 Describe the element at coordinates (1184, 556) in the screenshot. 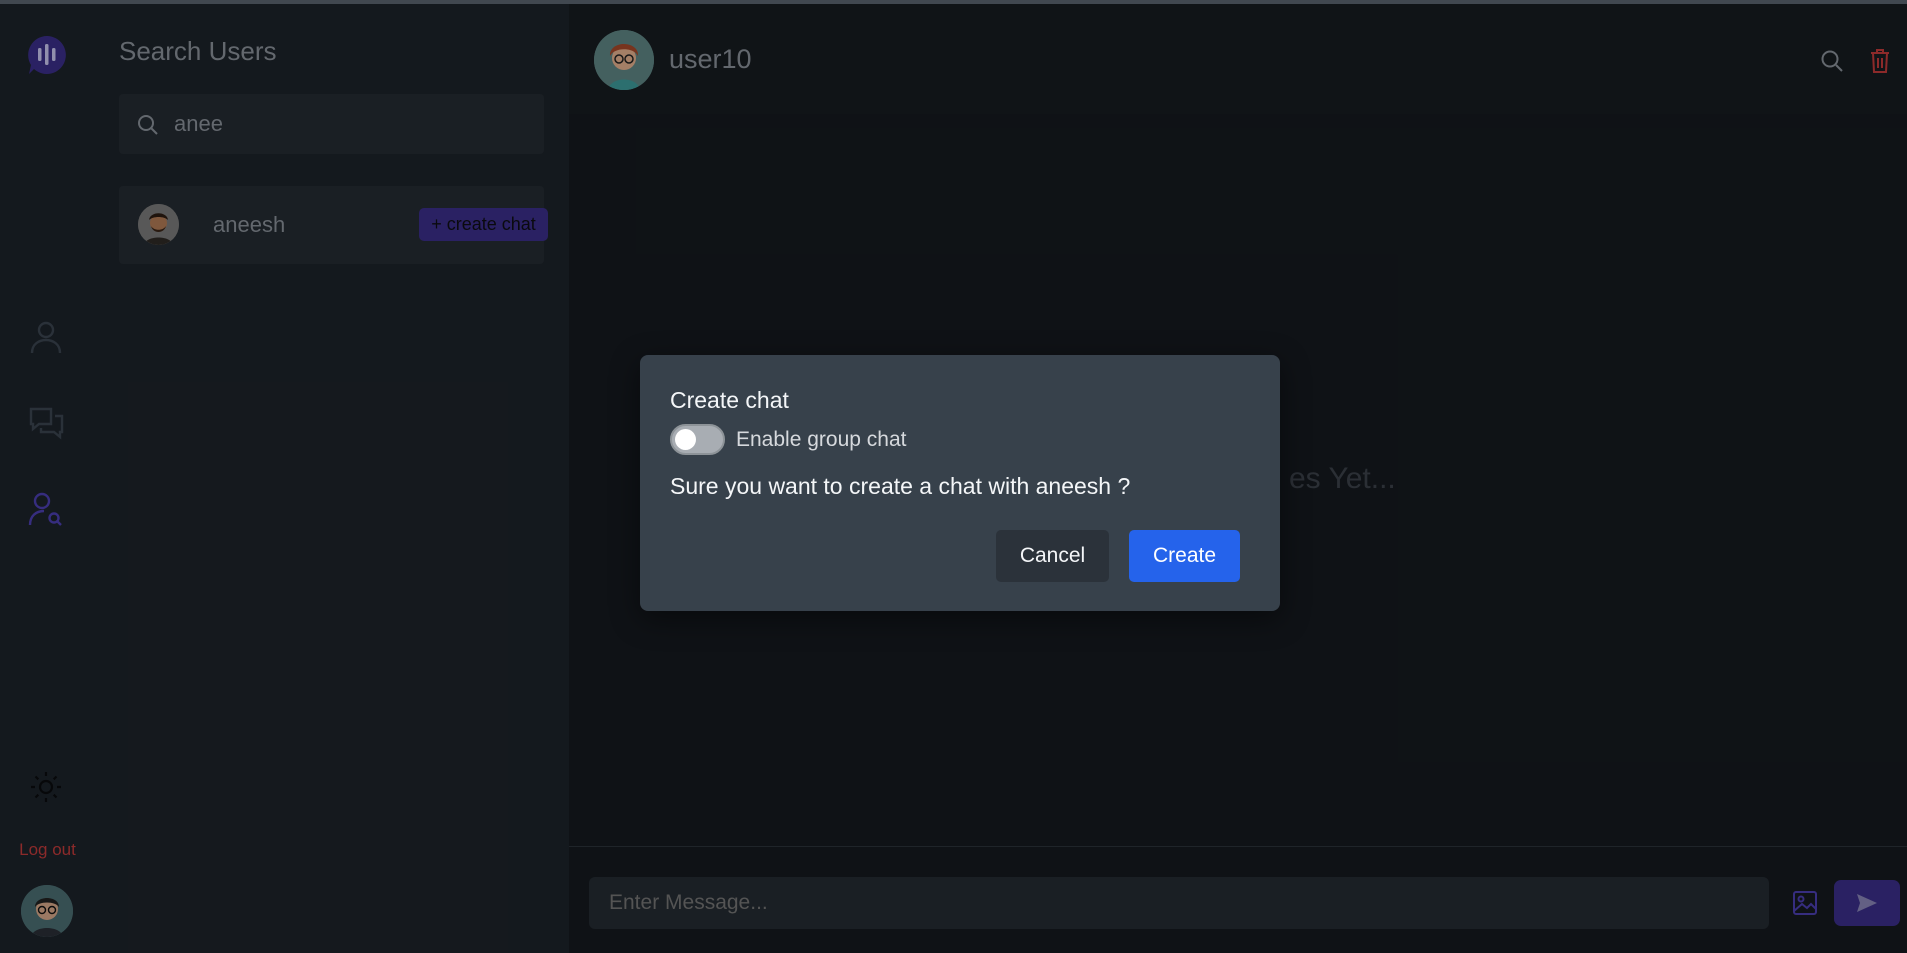

I see `create-button: Create` at that location.